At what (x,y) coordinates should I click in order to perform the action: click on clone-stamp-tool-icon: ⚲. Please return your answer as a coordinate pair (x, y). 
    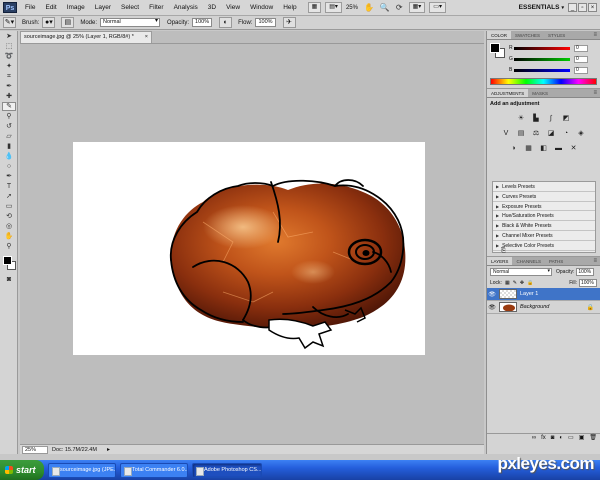
    Looking at the image, I should click on (9, 116).